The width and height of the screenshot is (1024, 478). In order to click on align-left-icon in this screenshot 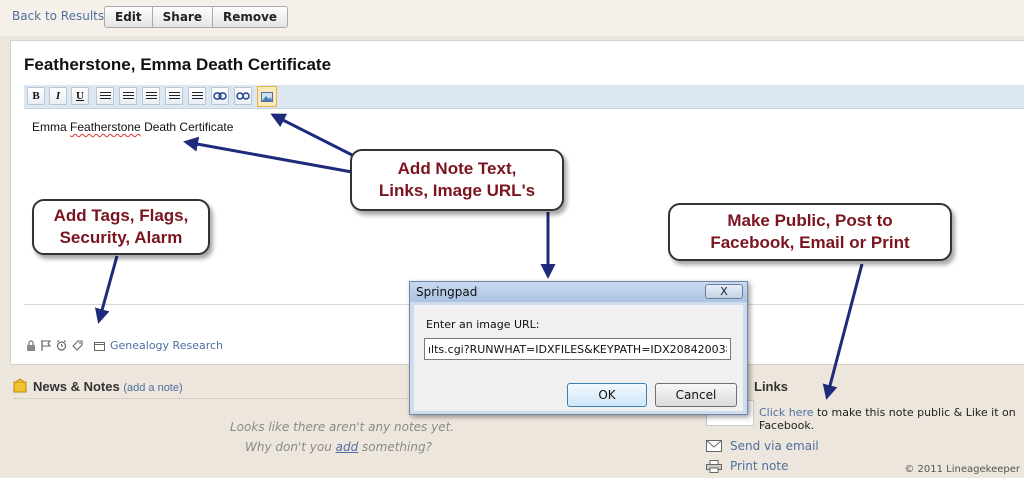, I will do `click(105, 96)`.